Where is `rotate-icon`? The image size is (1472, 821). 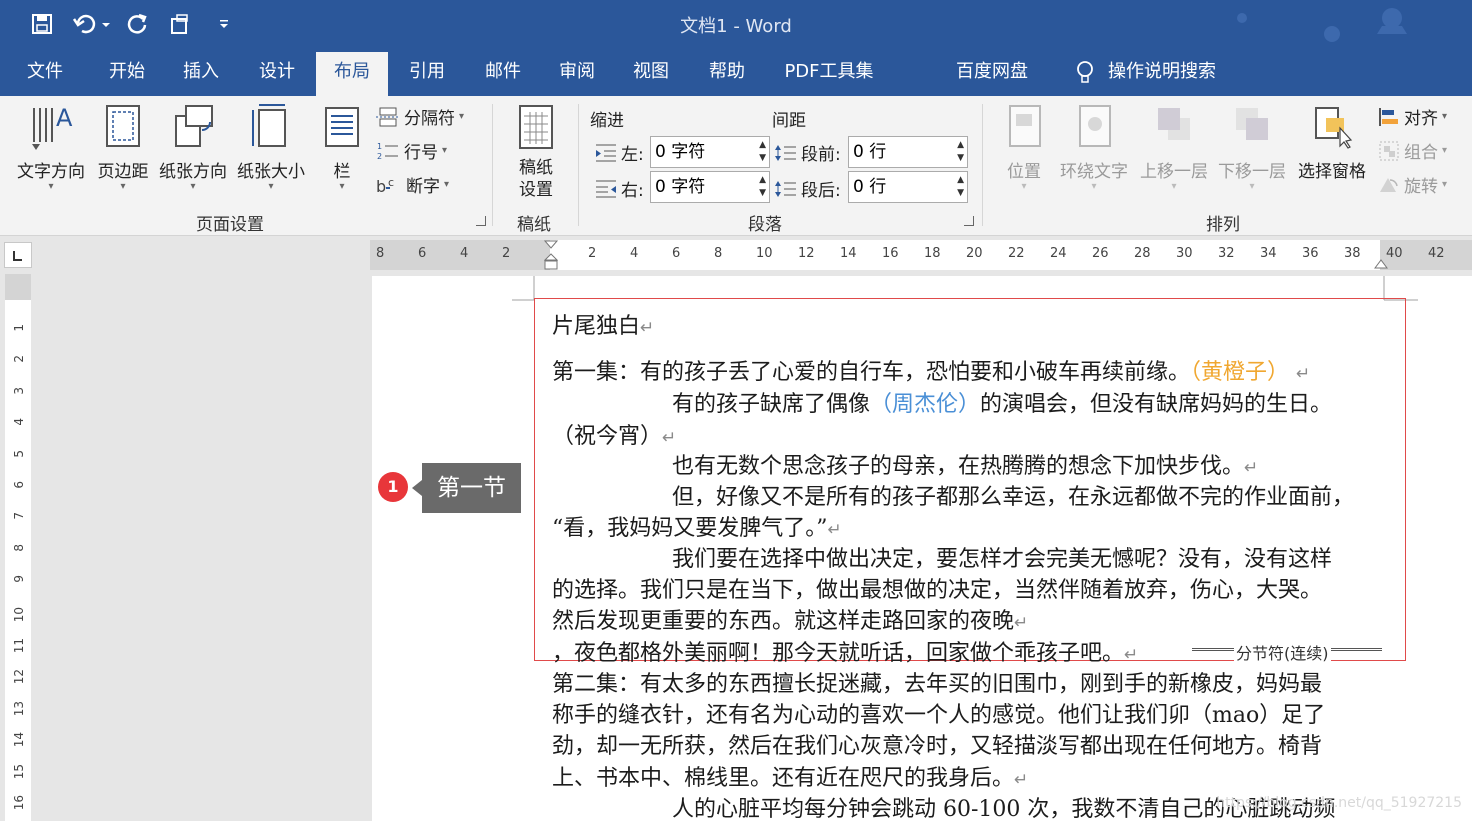
rotate-icon is located at coordinates (1389, 184).